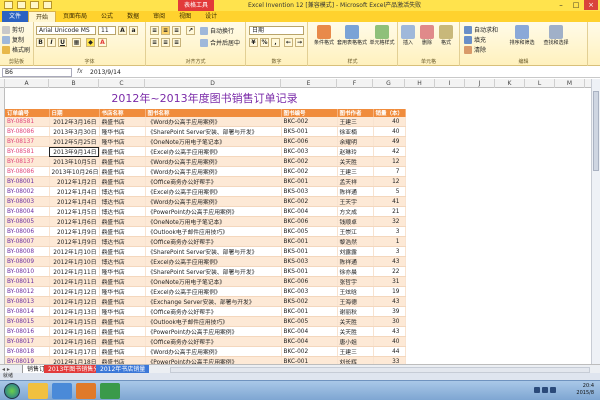 The width and height of the screenshot is (600, 400). What do you see at coordinates (74, 161) in the screenshot?
I see `date-cell: 2013年10月5日` at bounding box center [74, 161].